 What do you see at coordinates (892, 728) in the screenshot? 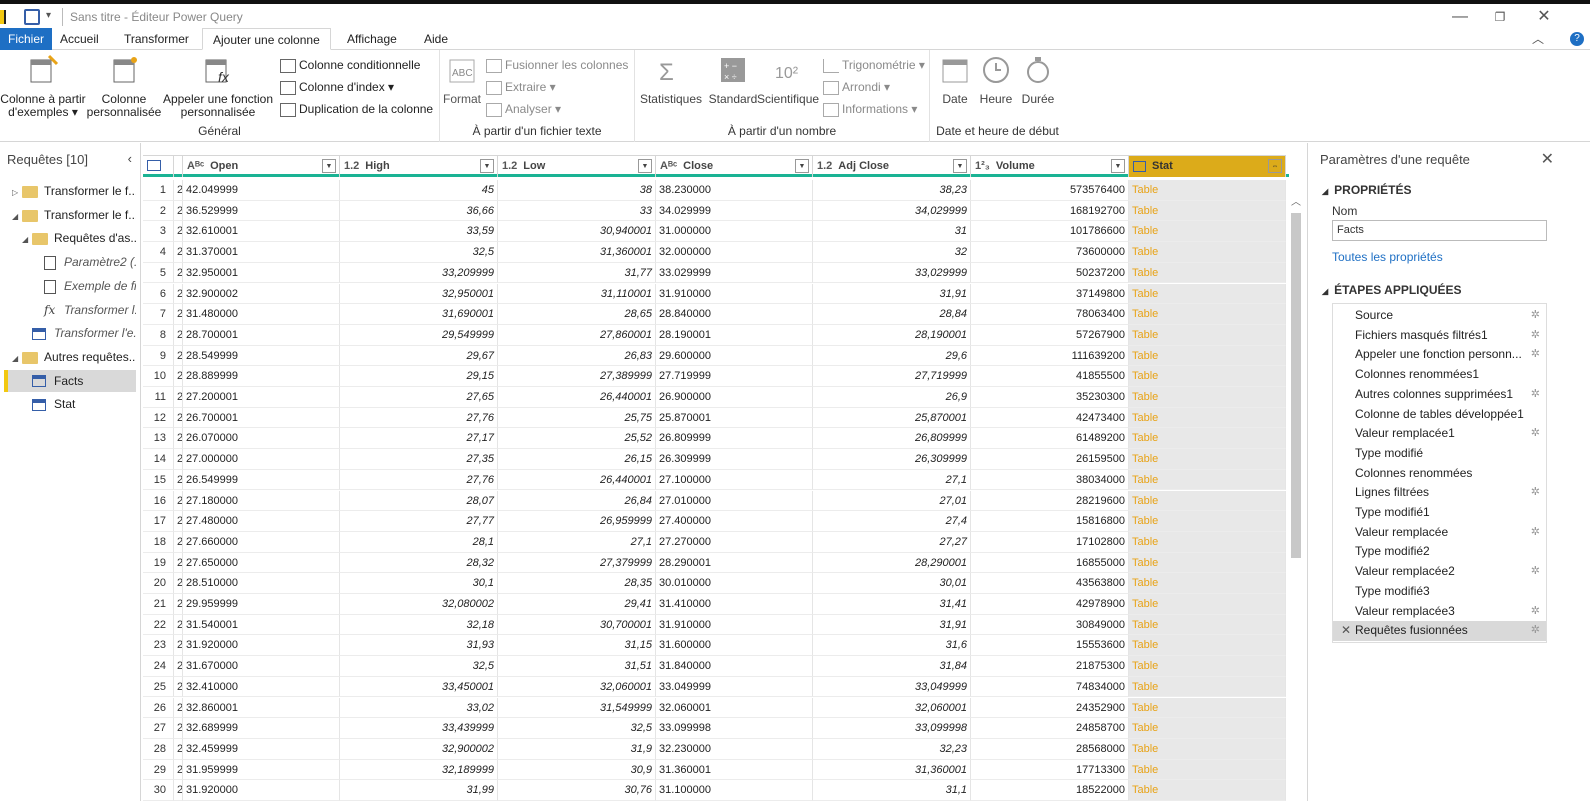
I see `table-cell: 33,099998` at bounding box center [892, 728].